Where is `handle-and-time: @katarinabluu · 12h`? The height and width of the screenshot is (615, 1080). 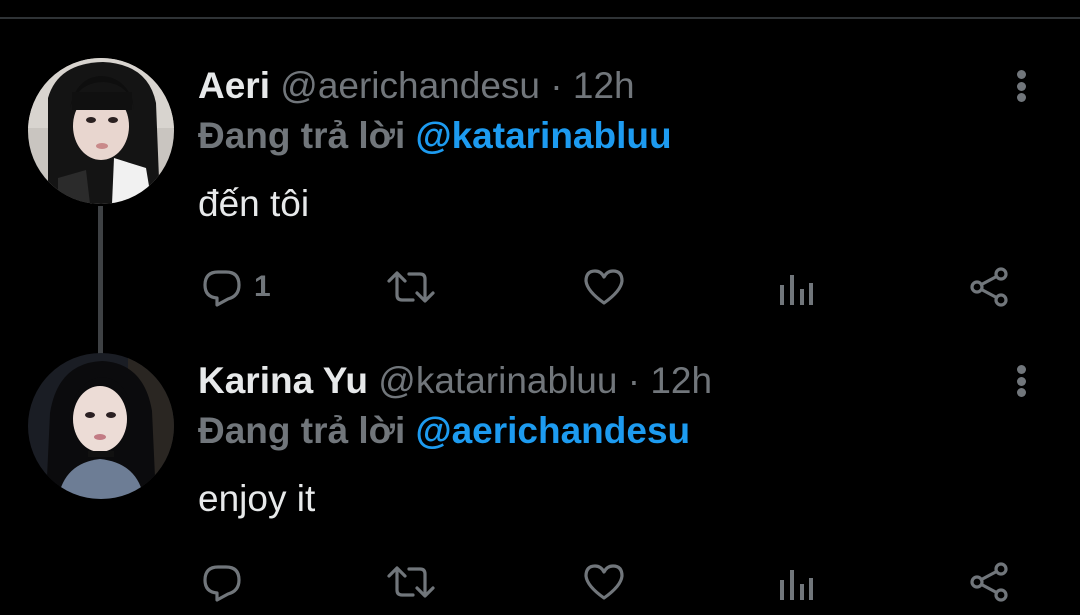
handle-and-time: @katarinabluu · 12h is located at coordinates (545, 380).